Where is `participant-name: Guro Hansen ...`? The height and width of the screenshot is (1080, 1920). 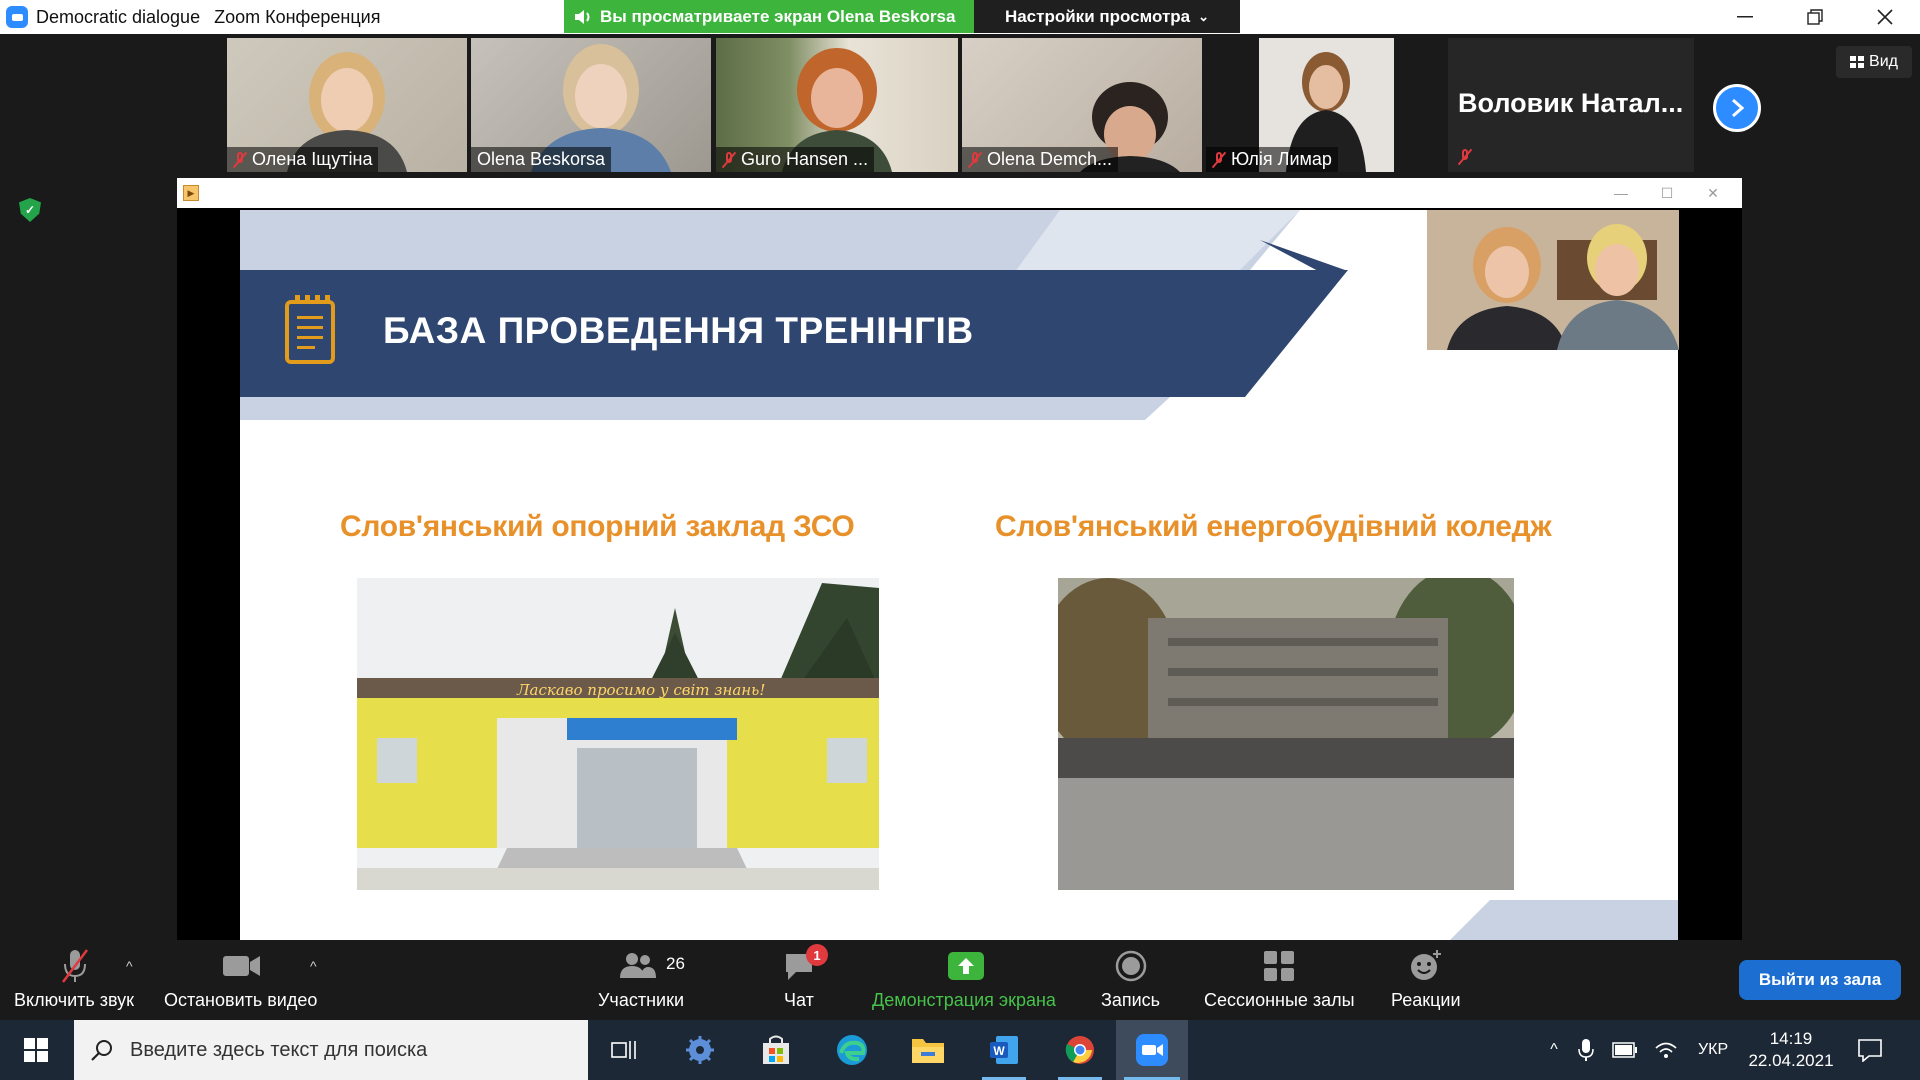
participant-name: Guro Hansen ... is located at coordinates (805, 159).